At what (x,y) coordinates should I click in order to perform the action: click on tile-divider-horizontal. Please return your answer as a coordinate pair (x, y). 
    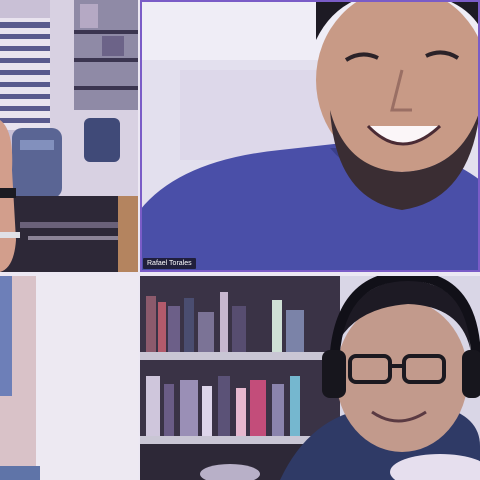
    Looking at the image, I should click on (240, 274).